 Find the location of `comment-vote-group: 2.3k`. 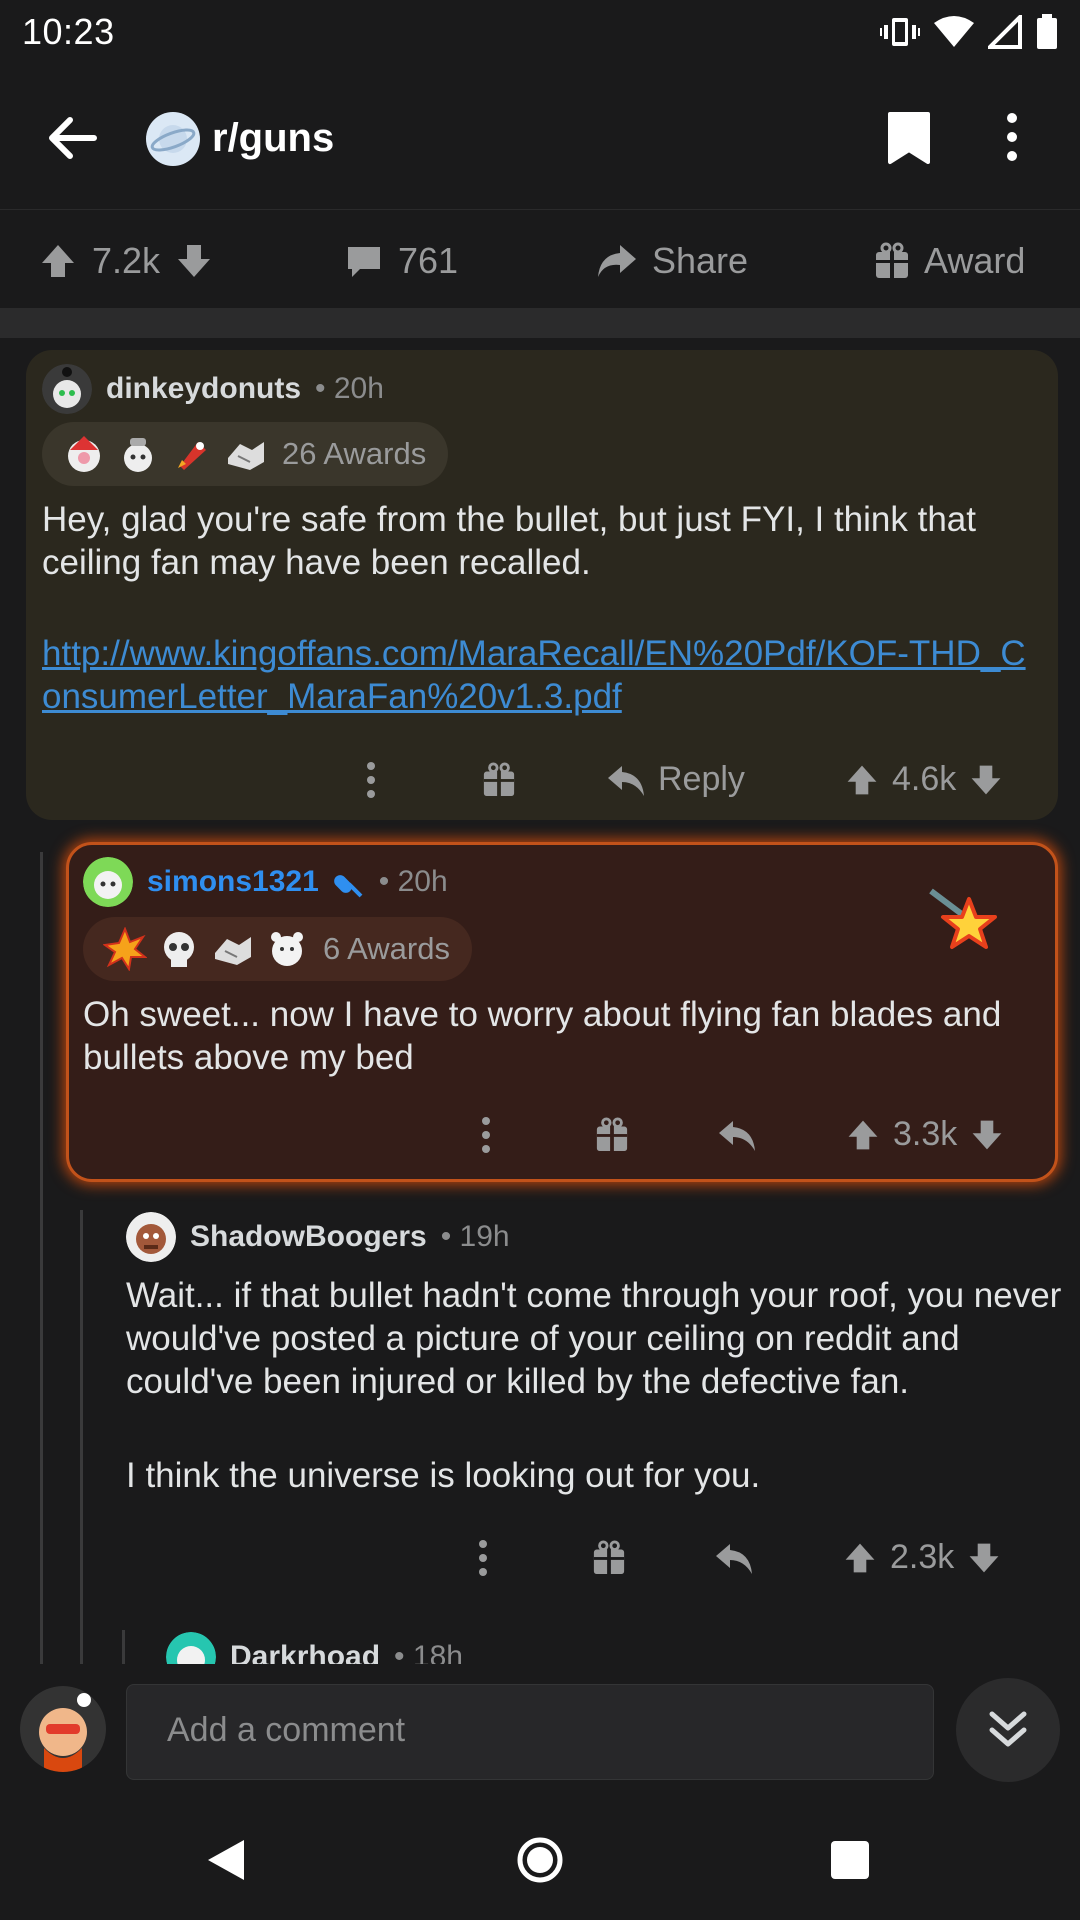

comment-vote-group: 2.3k is located at coordinates (922, 1557).